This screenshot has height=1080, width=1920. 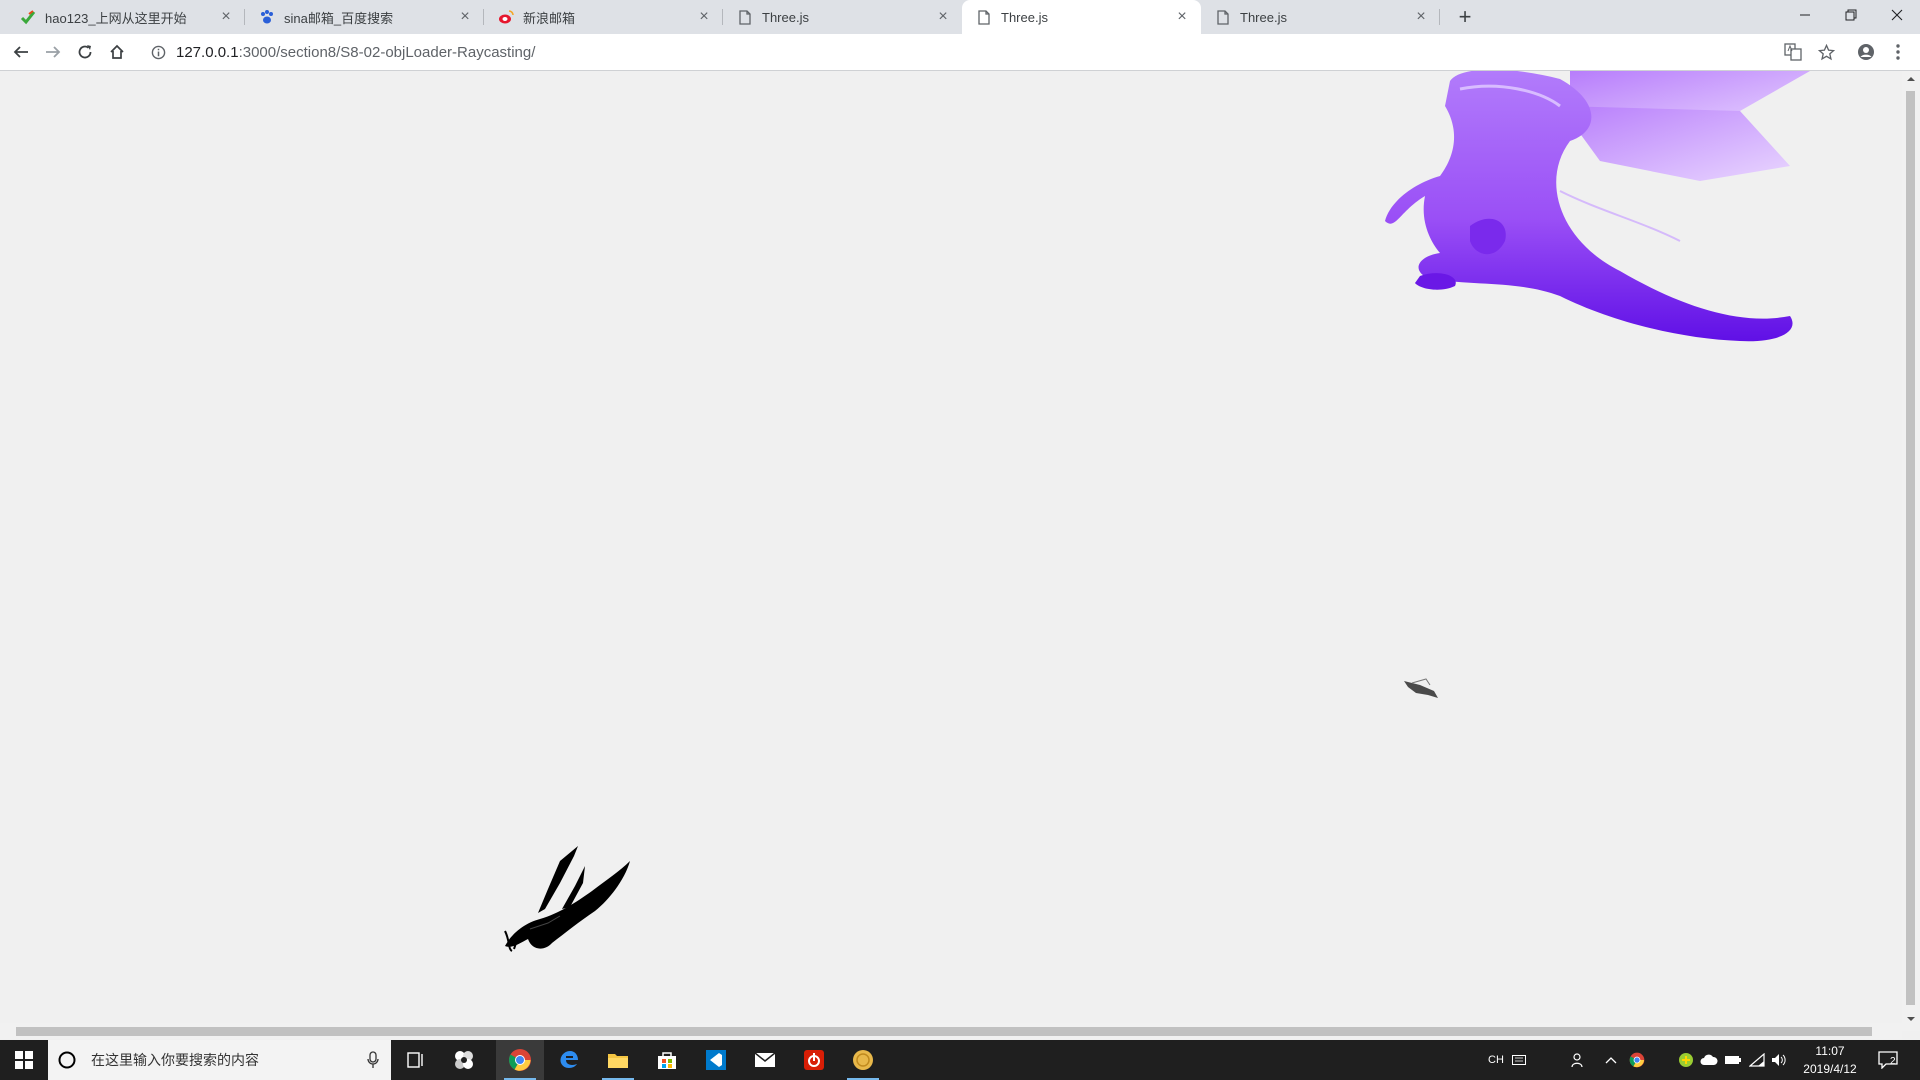 What do you see at coordinates (1733, 1060) in the screenshot?
I see `battery-icon` at bounding box center [1733, 1060].